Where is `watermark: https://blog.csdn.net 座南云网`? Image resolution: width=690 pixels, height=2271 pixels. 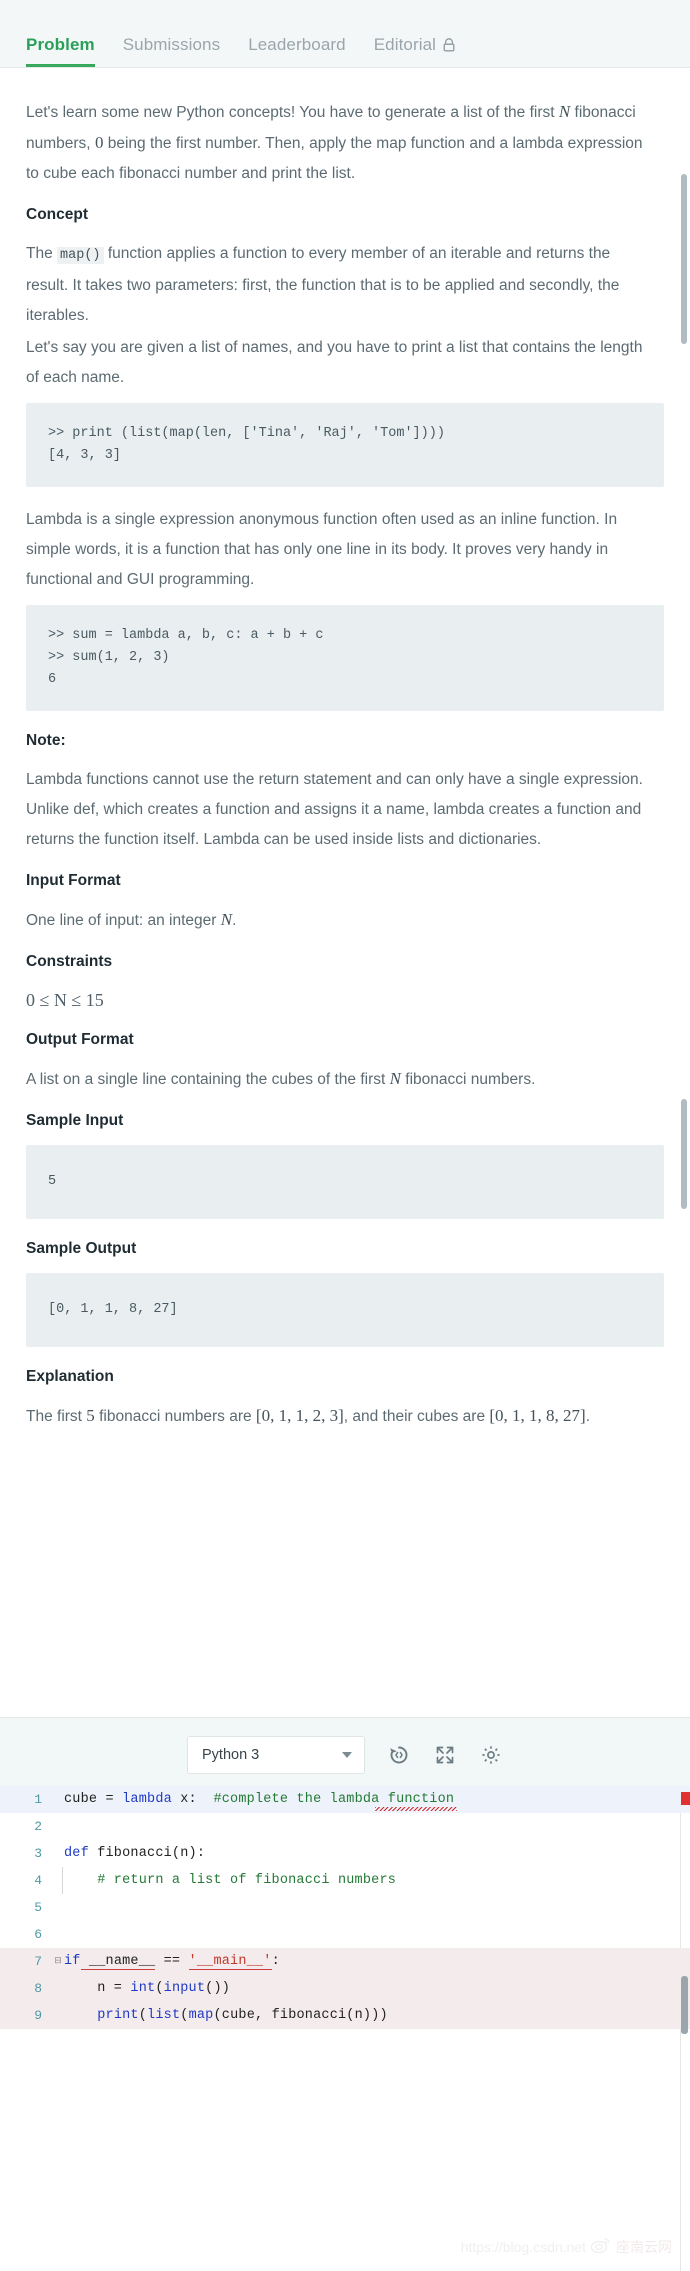
watermark: https://blog.csdn.net 座南云网 is located at coordinates (566, 2246).